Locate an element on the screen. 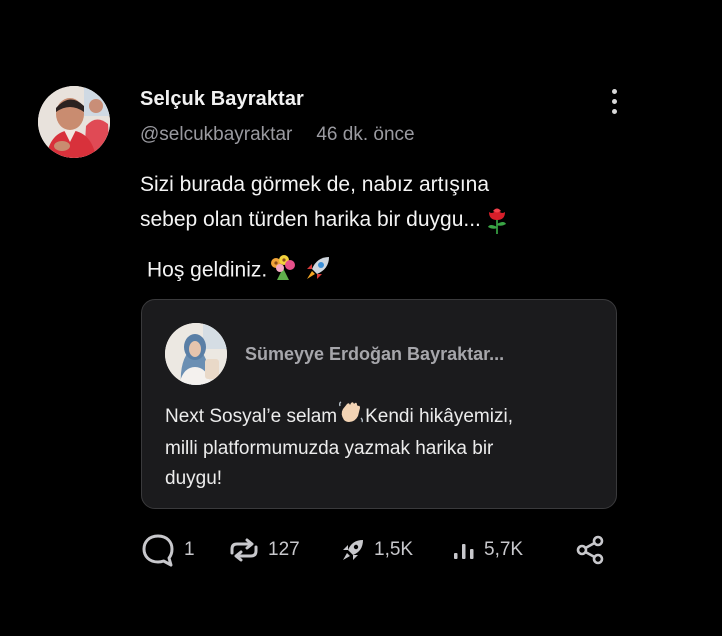  share-button is located at coordinates (590, 550).